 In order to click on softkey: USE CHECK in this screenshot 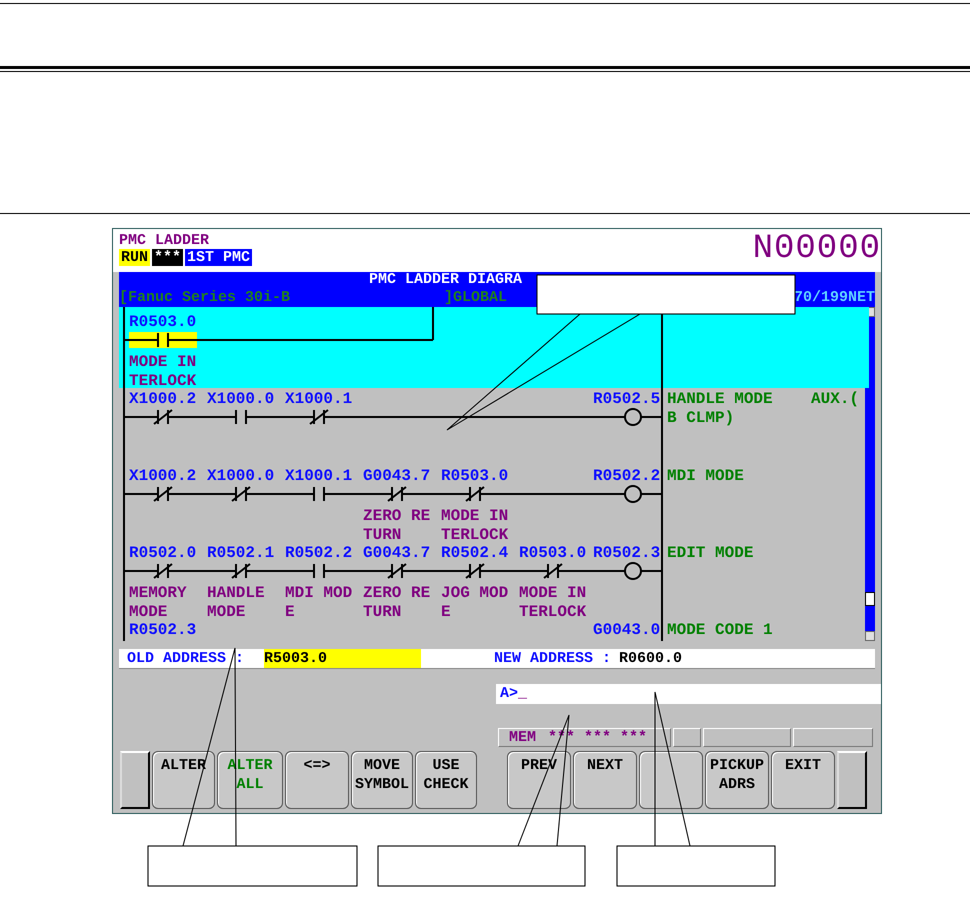, I will do `click(446, 780)`.